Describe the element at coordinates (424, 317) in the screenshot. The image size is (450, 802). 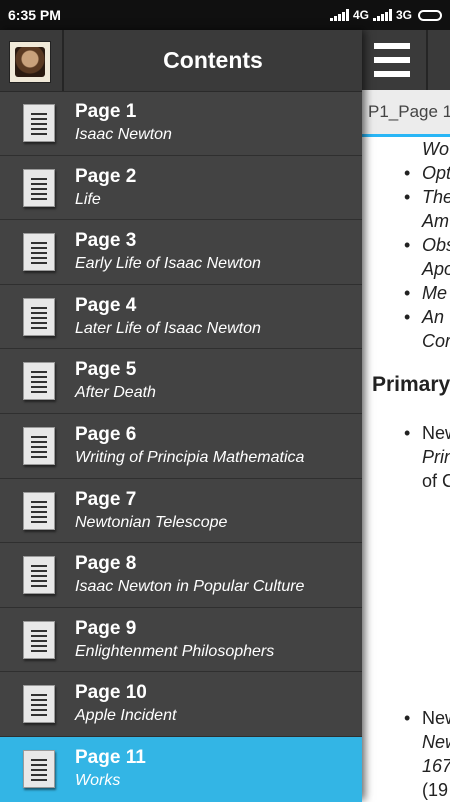
I see `doc-line: An` at that location.